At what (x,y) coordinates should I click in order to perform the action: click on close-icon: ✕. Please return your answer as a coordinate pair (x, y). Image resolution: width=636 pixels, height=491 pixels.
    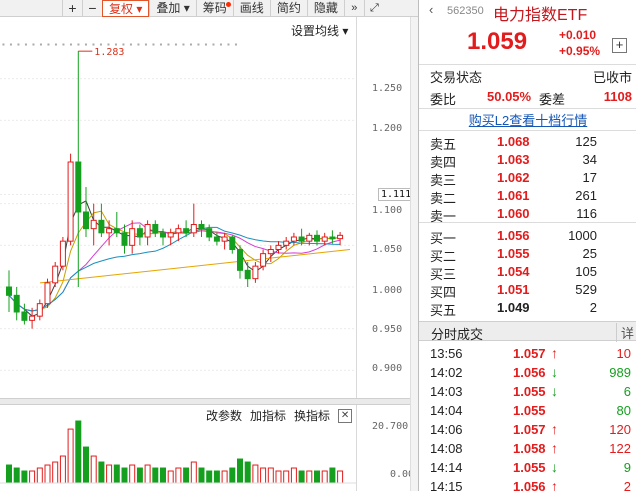
    Looking at the image, I should click on (345, 415).